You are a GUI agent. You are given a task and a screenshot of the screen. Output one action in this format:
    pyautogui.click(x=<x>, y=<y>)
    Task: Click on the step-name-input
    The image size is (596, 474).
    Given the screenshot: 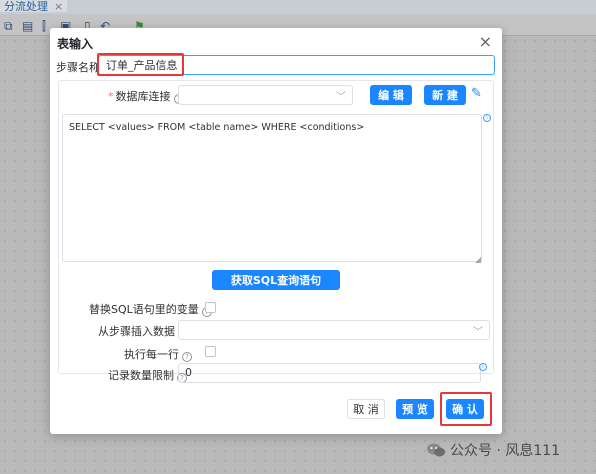 What is the action you would take?
    pyautogui.click(x=296, y=65)
    